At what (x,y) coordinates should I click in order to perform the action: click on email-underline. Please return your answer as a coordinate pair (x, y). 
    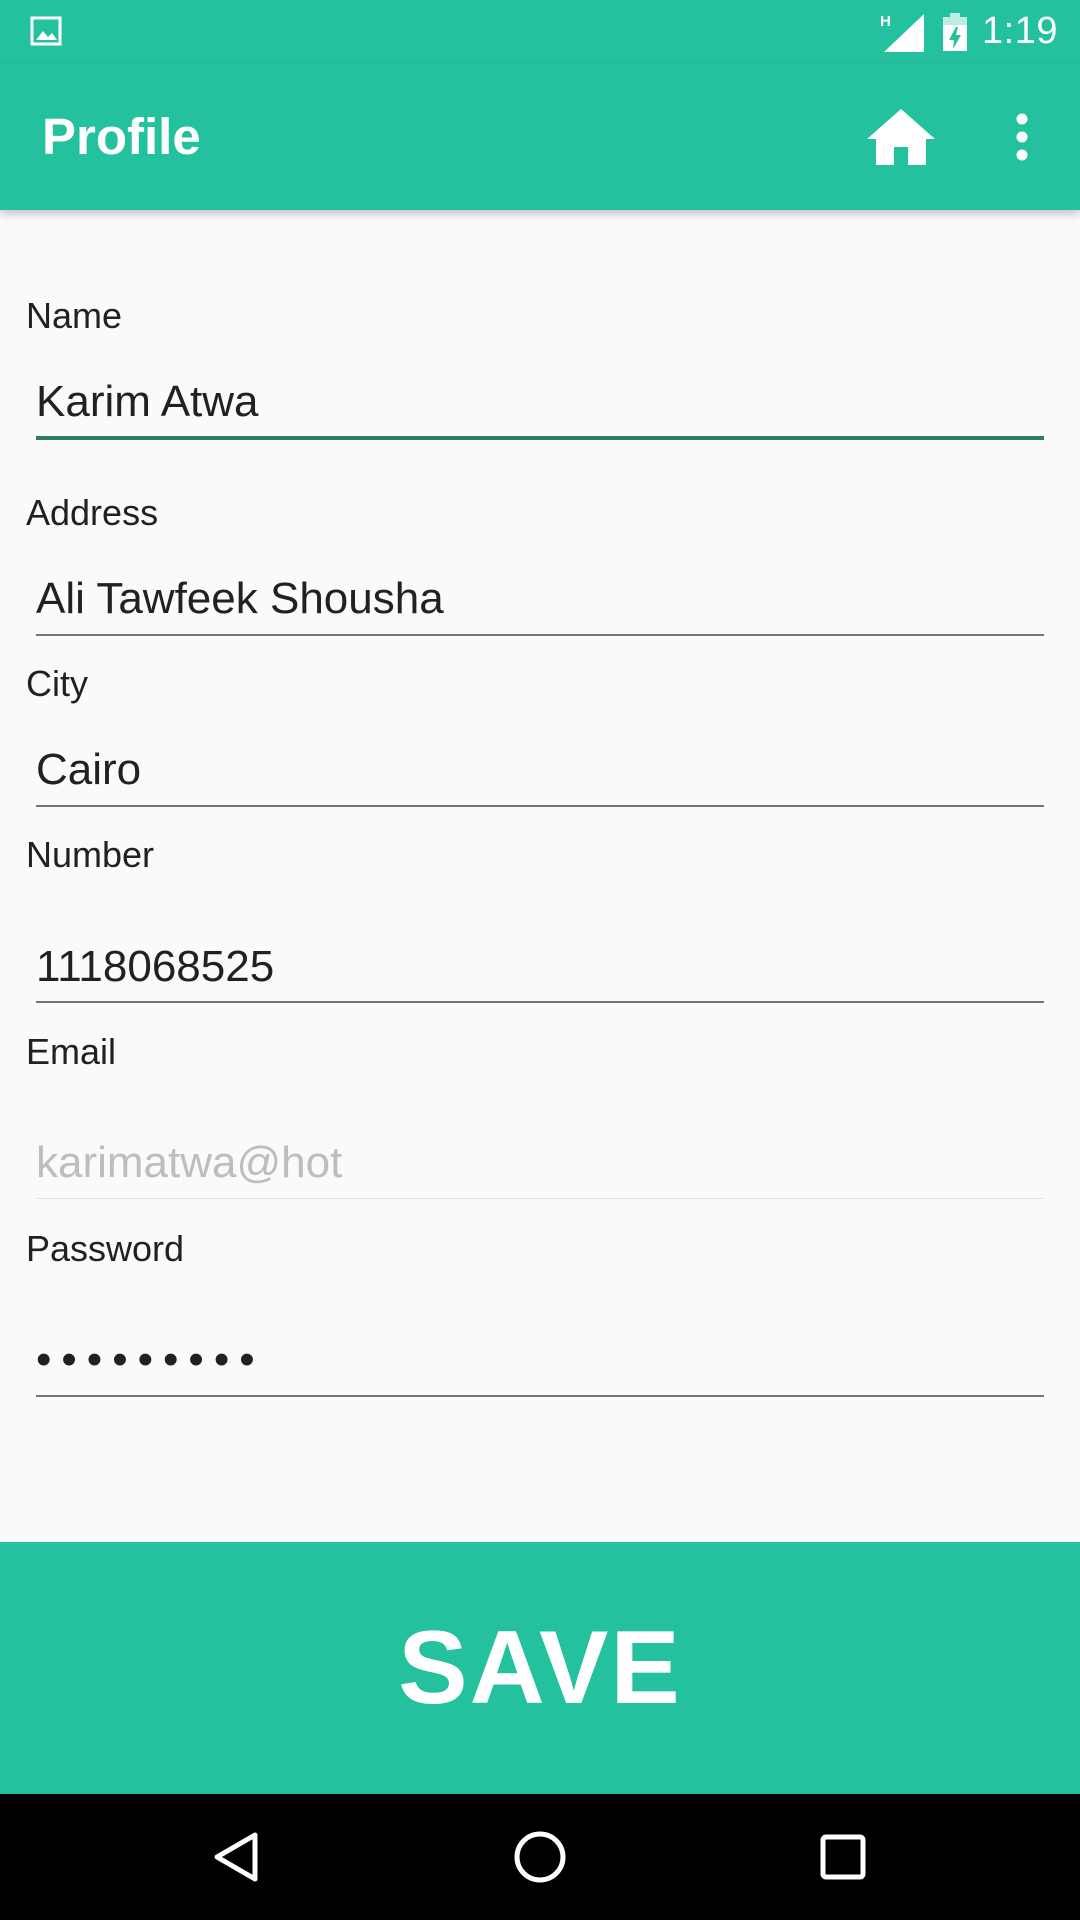
    Looking at the image, I should click on (540, 1198).